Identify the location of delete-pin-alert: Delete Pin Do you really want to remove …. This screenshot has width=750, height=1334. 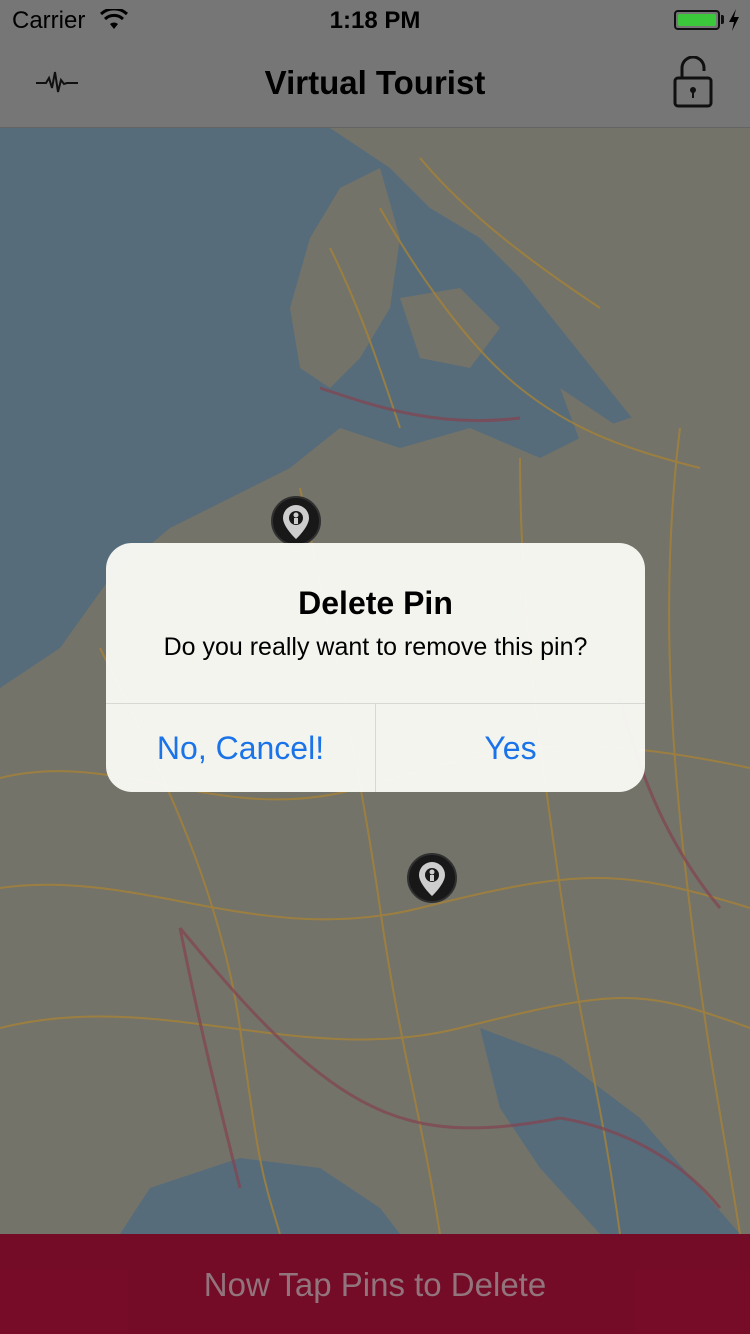
(375, 667).